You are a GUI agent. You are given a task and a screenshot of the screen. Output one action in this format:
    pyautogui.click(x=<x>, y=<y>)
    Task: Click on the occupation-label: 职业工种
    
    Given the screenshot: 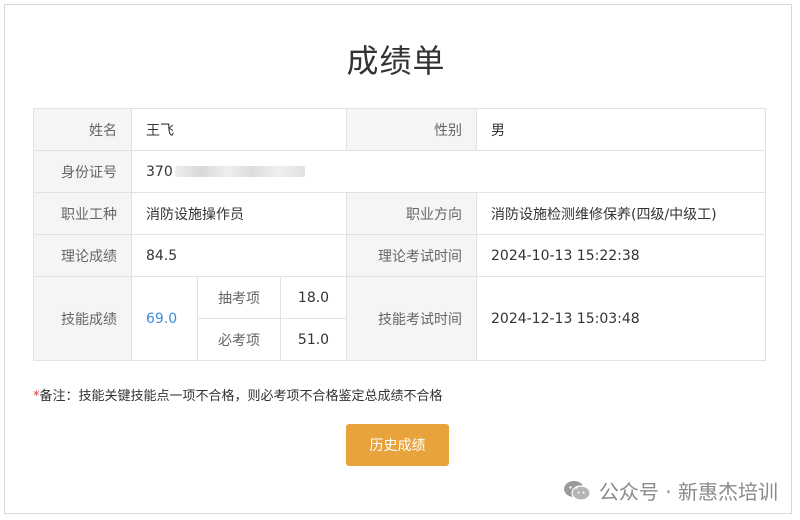 What is the action you would take?
    pyautogui.click(x=82, y=213)
    